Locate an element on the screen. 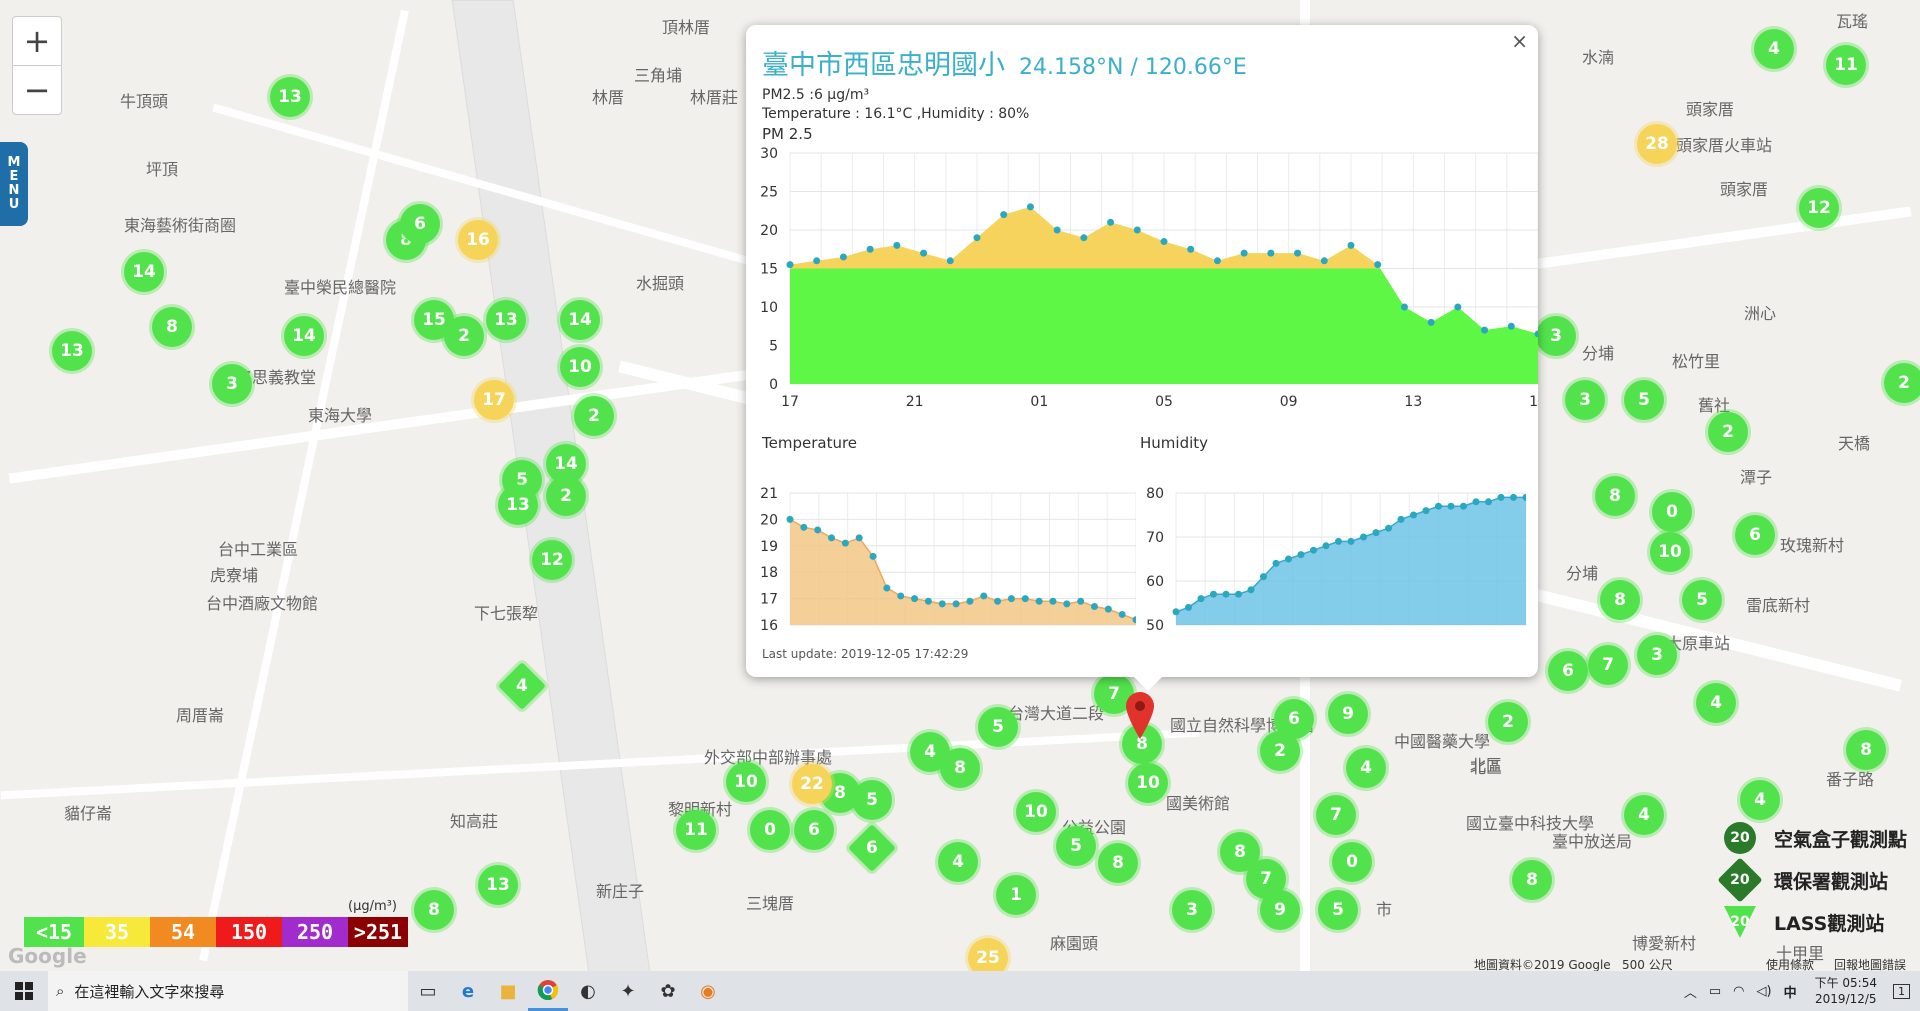  chrome-icon is located at coordinates (548, 991).